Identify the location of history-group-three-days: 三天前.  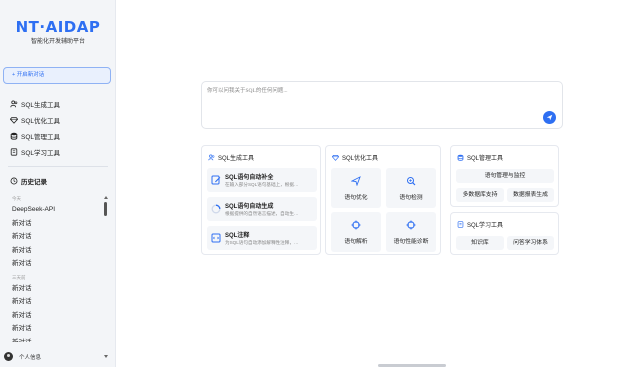
(19, 277).